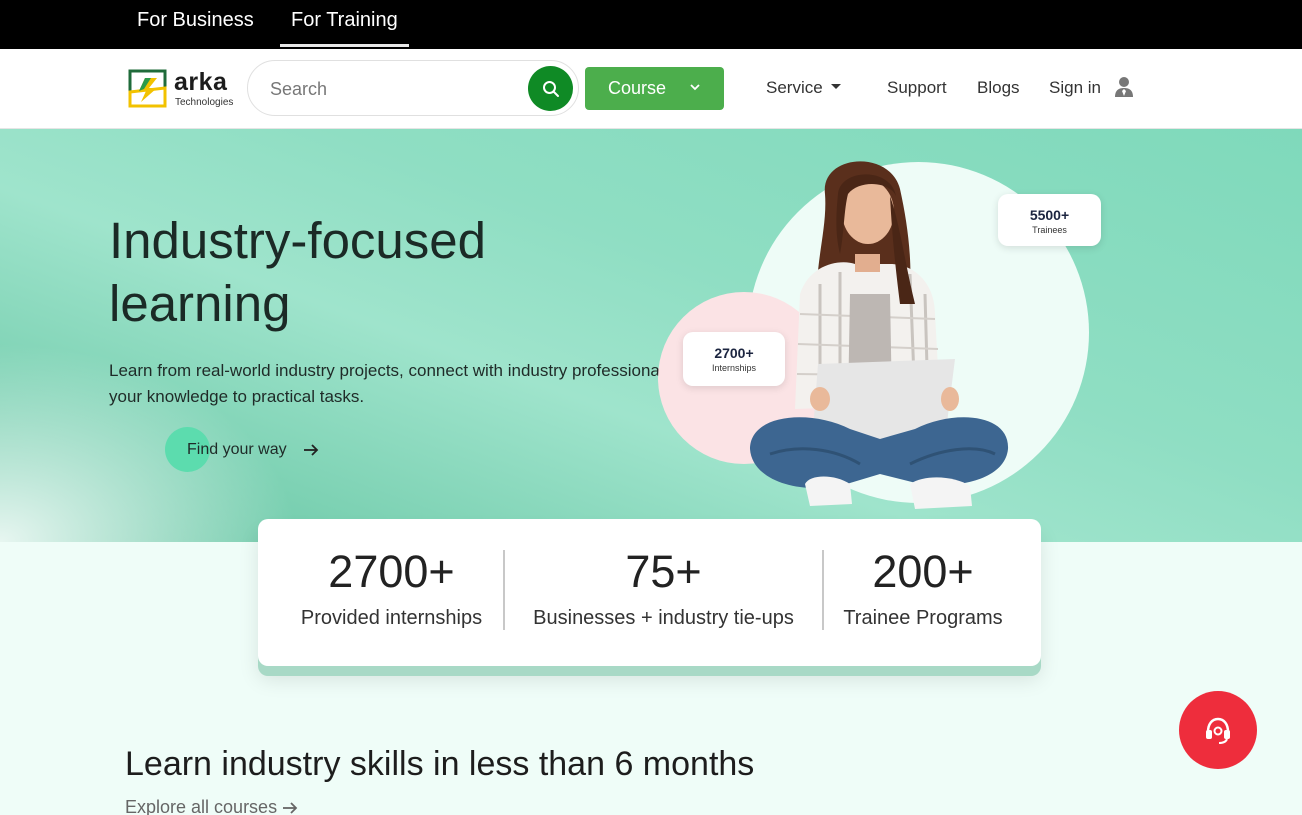  I want to click on tab-for-training: For Training, so click(344, 23).